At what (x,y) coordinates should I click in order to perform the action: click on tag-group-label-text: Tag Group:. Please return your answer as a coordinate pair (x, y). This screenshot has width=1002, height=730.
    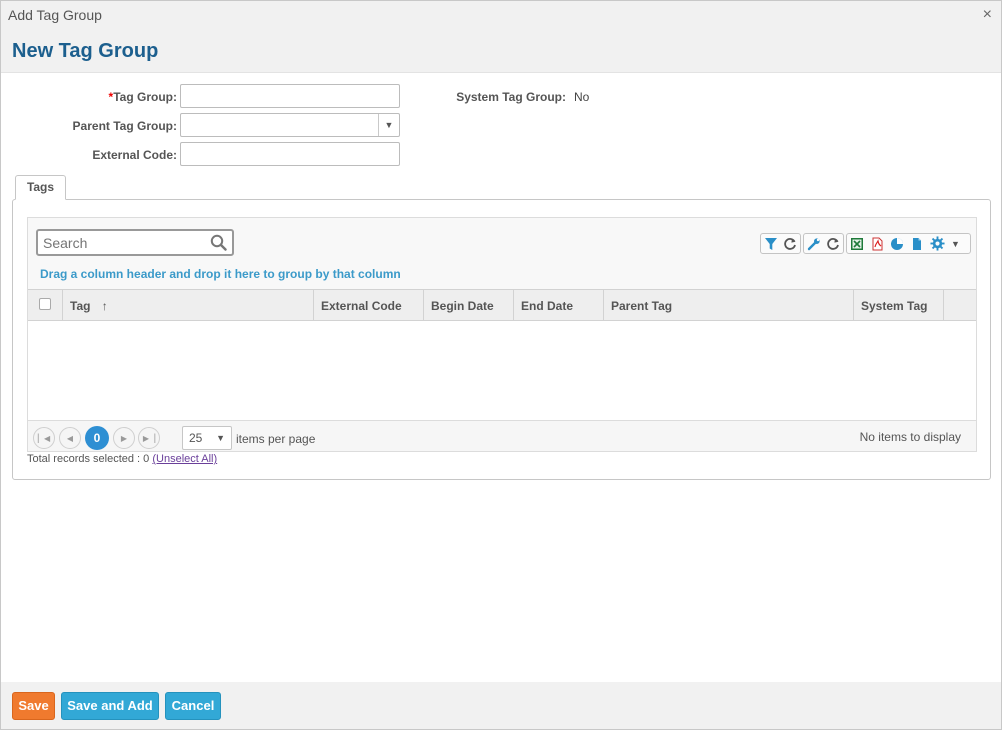
    Looking at the image, I should click on (145, 97).